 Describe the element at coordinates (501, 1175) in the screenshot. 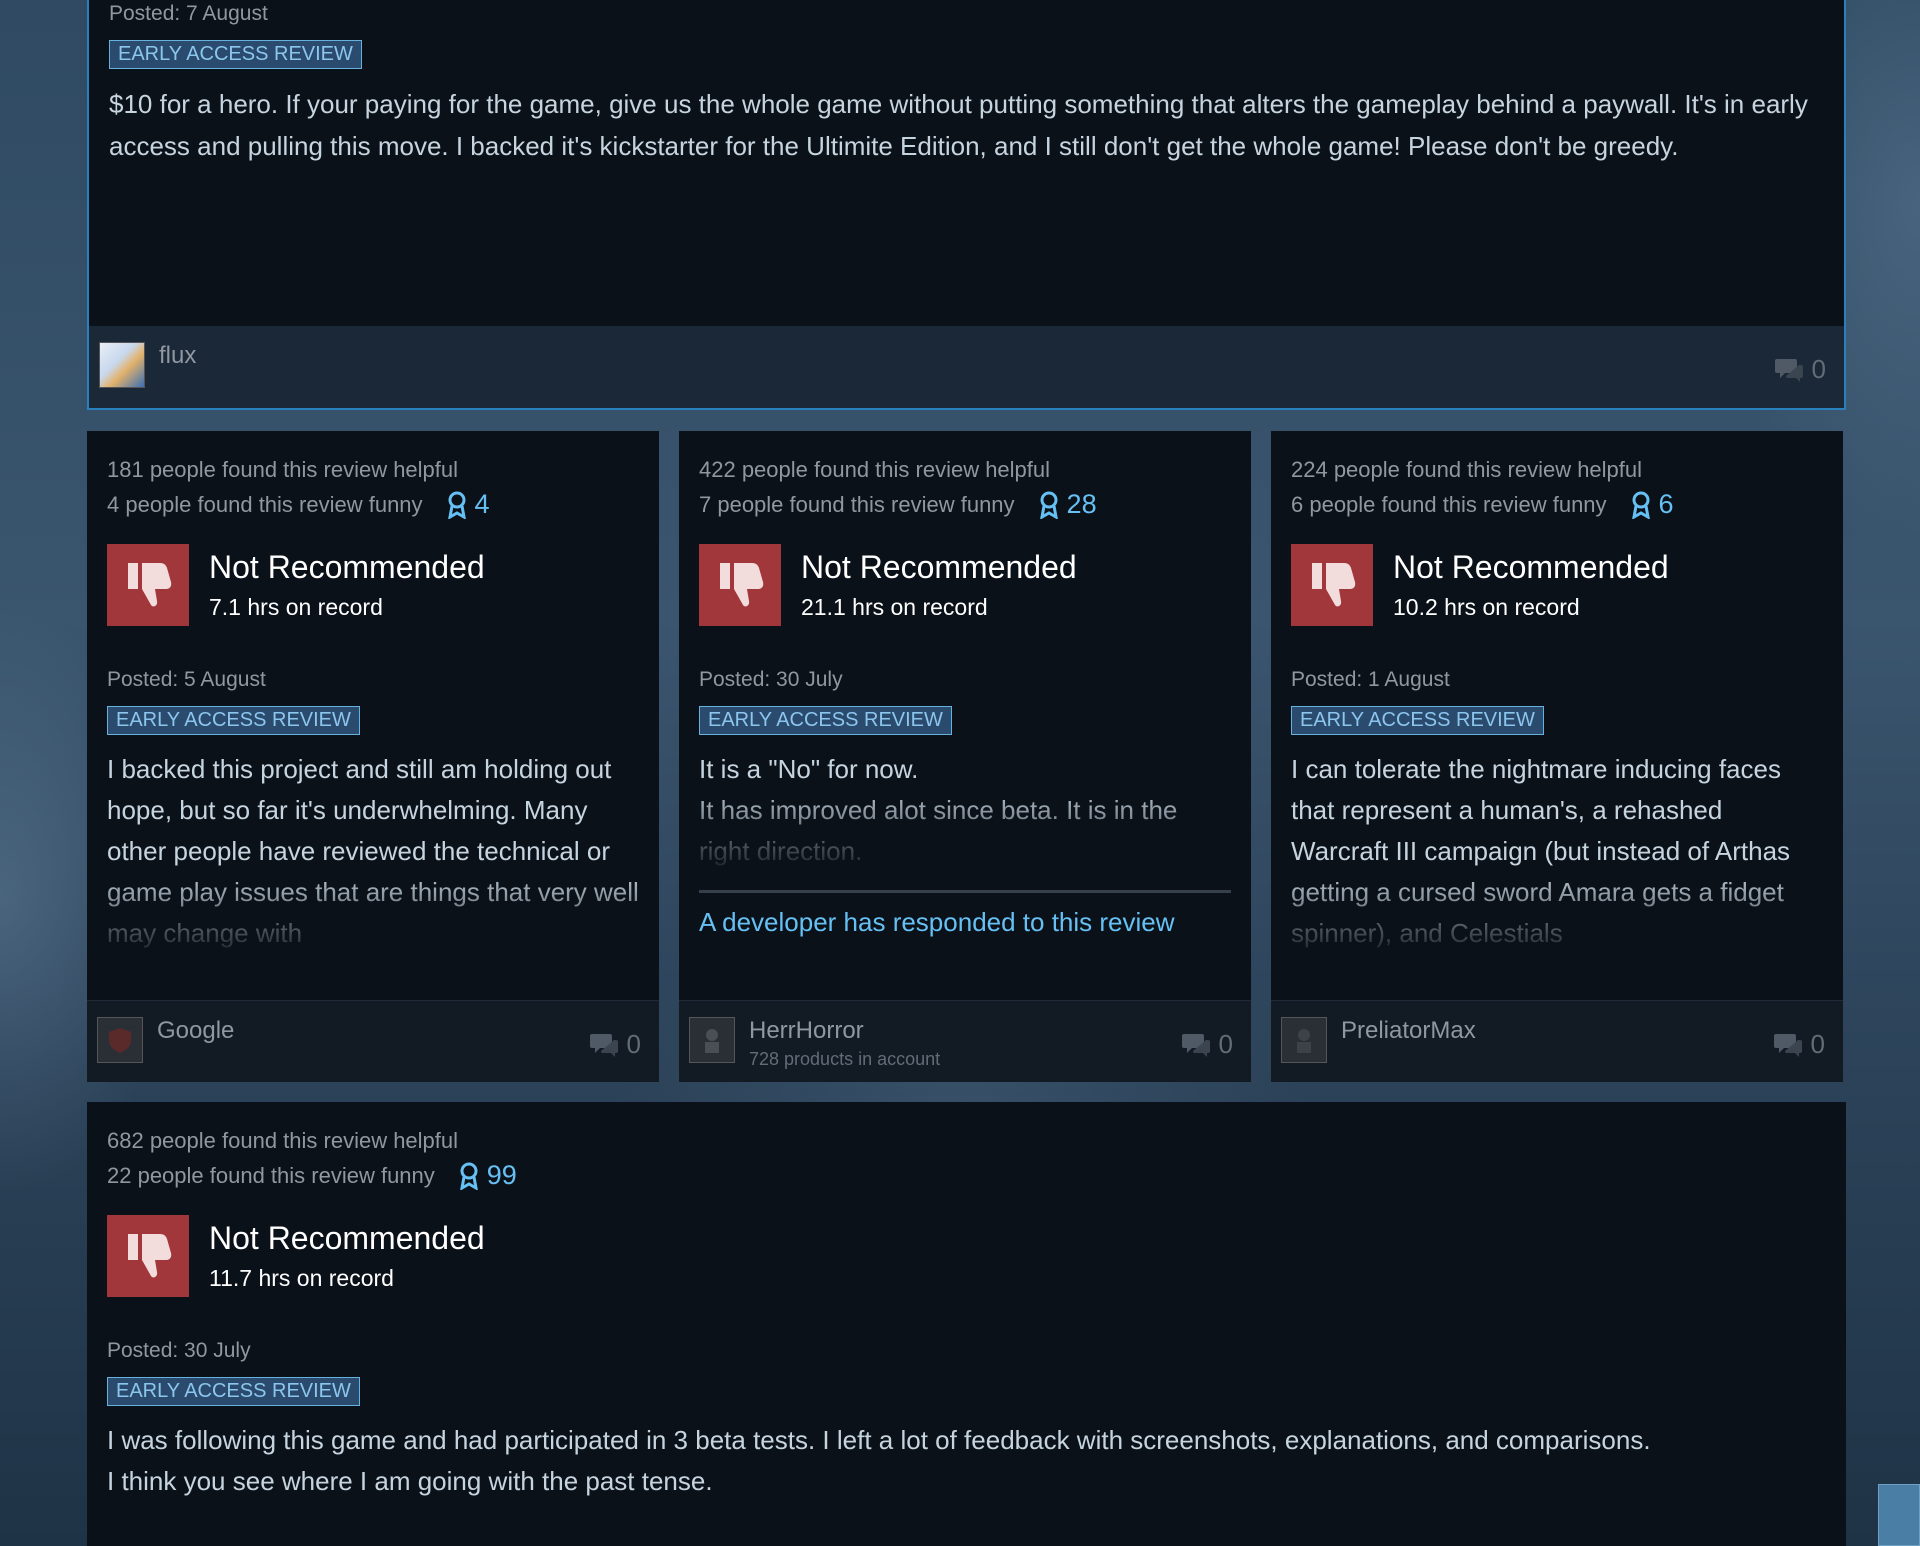

I see `award-count: 99` at that location.